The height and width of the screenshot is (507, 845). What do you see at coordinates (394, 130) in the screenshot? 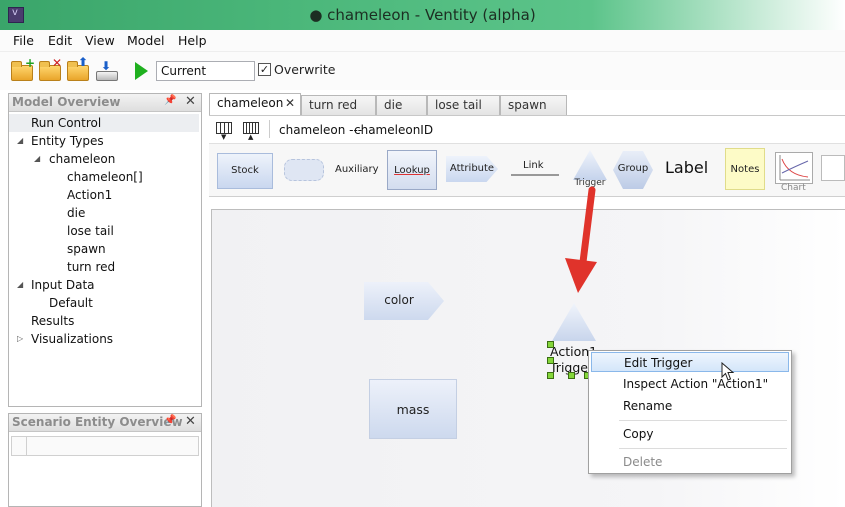
I see `entity-id: chameleonID` at bounding box center [394, 130].